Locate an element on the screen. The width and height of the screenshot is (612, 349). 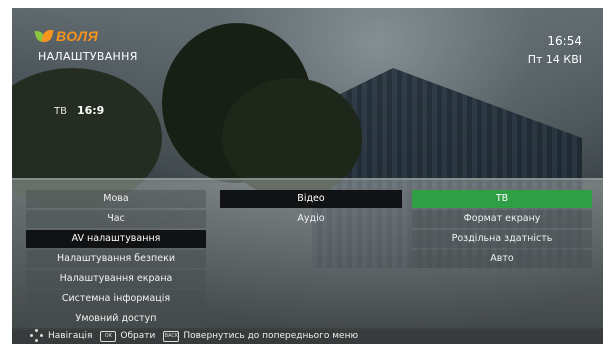
menu-item-language: Мова is located at coordinates (116, 199).